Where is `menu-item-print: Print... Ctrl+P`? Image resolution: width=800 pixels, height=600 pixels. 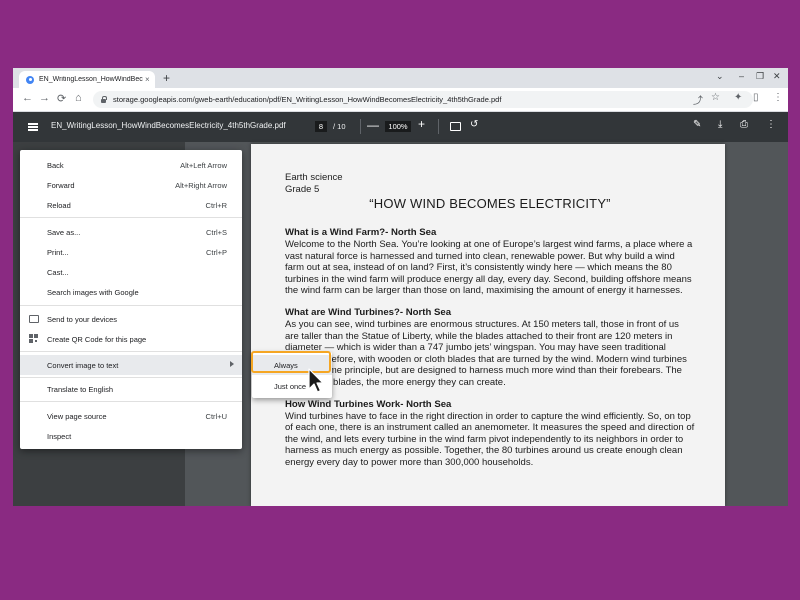
menu-item-print: Print... Ctrl+P is located at coordinates (131, 252).